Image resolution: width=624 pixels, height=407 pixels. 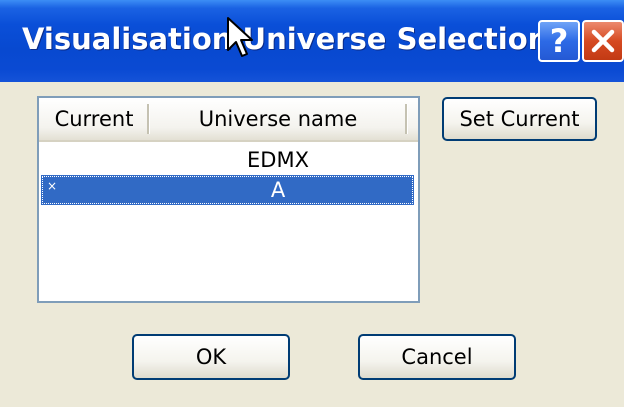 I want to click on column-divider, so click(x=406, y=119).